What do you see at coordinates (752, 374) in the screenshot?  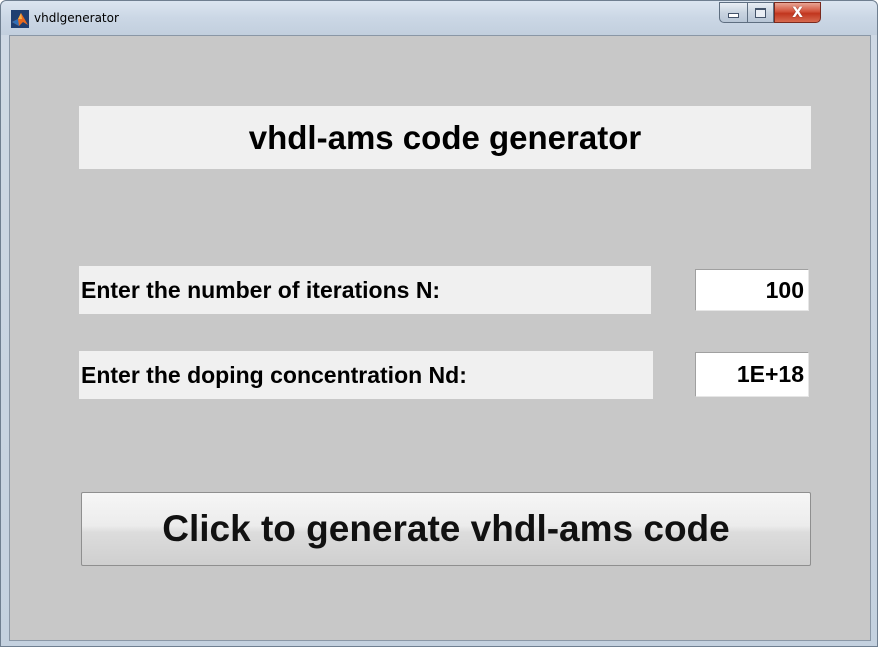 I see `doping-input` at bounding box center [752, 374].